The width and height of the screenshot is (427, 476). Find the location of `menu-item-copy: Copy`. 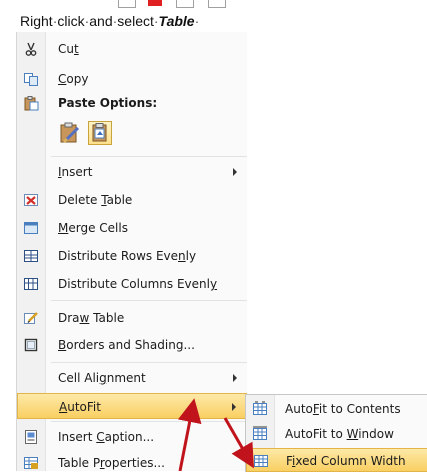

menu-item-copy: Copy is located at coordinates (132, 79).